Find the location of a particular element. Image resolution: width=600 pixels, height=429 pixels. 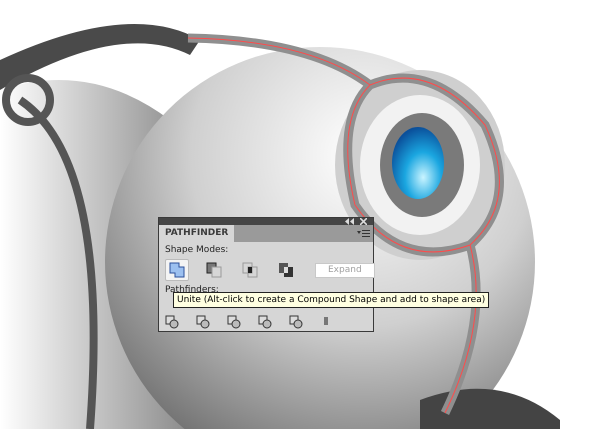

unite-icon is located at coordinates (177, 270).